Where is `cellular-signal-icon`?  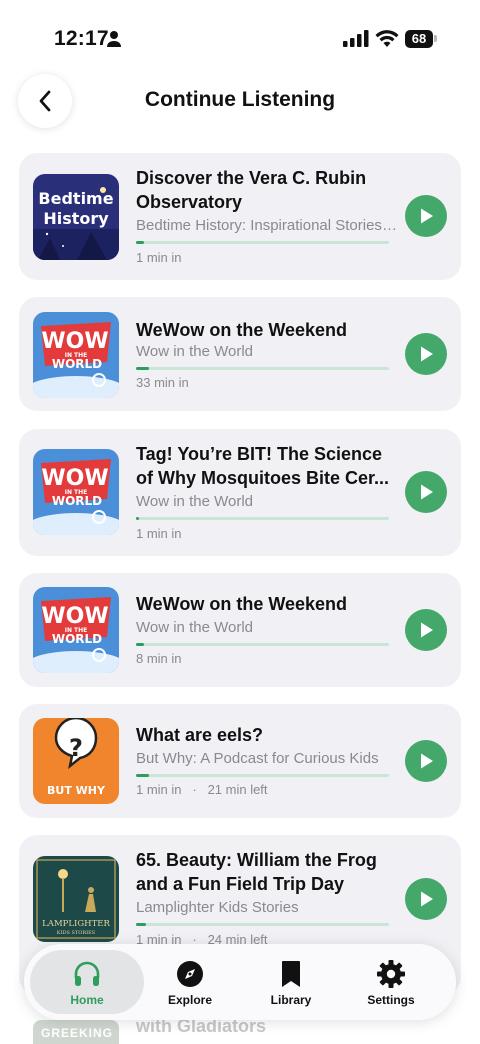 cellular-signal-icon is located at coordinates (356, 38).